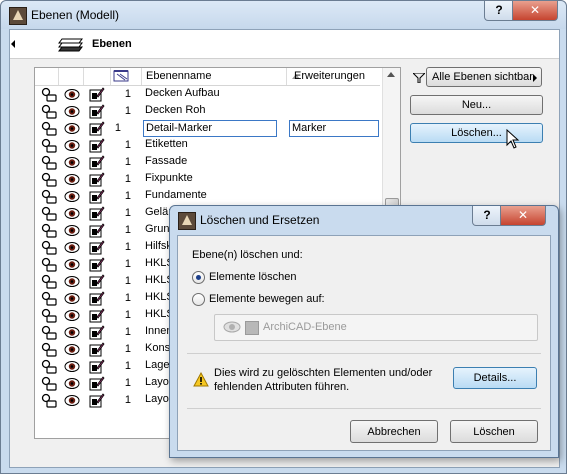  Describe the element at coordinates (267, 299) in the screenshot. I see `radio-move-elements-label: Elemente bewegen auf:` at that location.